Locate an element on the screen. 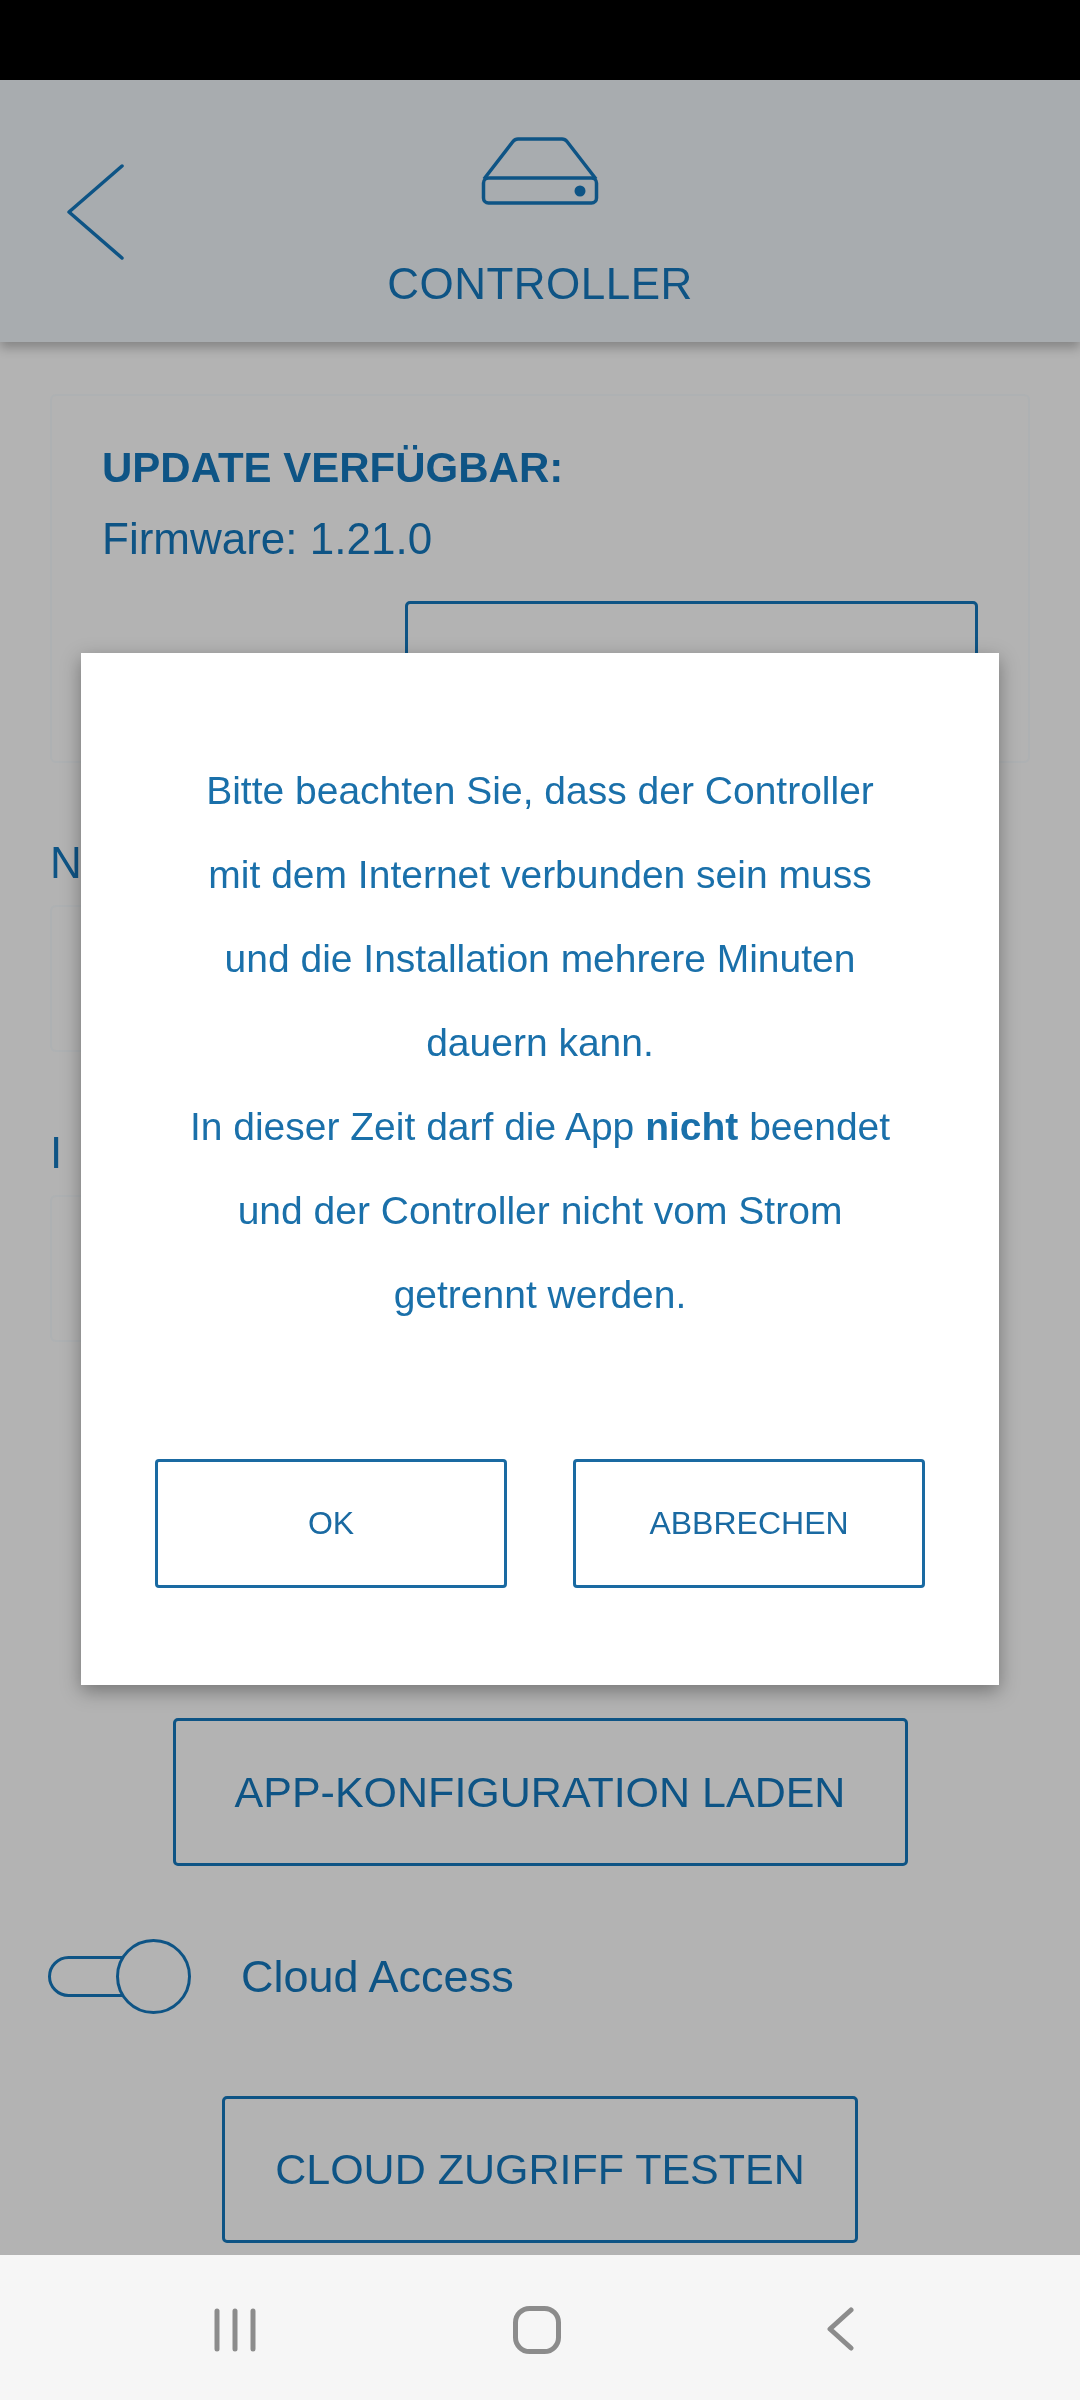  header-title: CONTROLLER is located at coordinates (540, 284).